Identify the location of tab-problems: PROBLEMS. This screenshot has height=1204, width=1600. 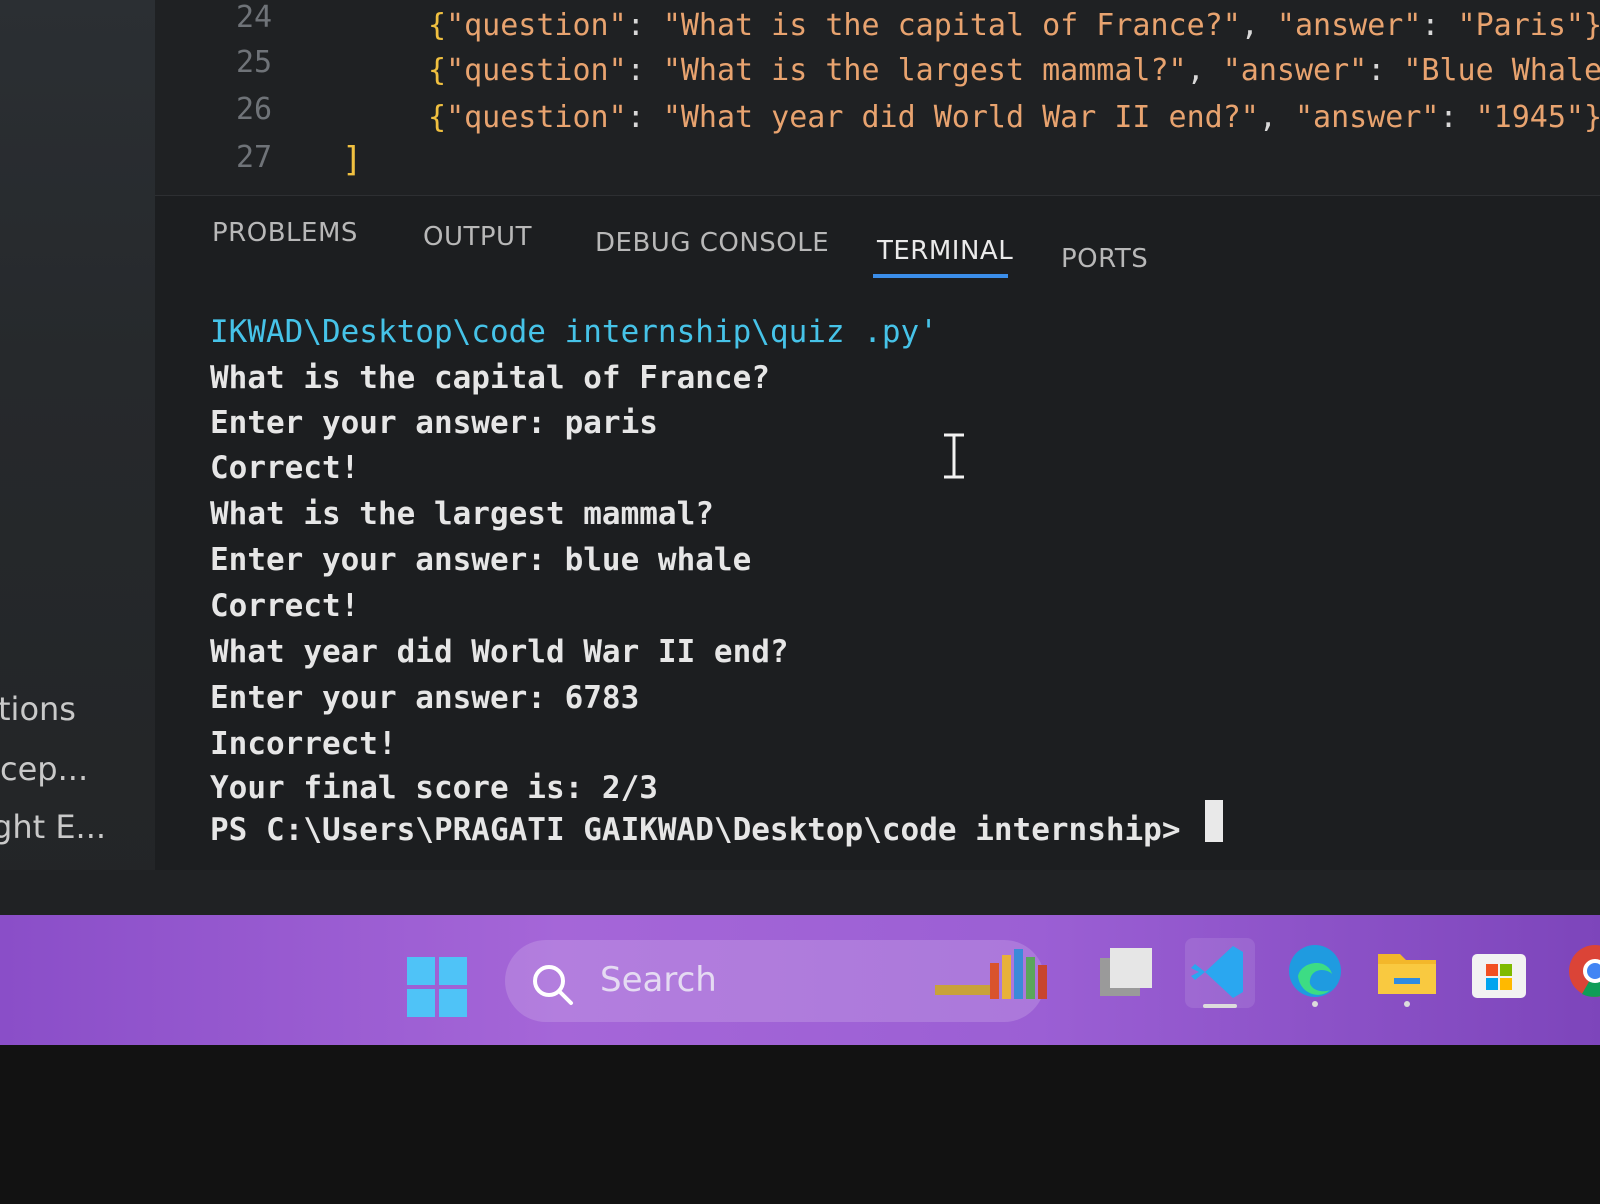
(285, 233).